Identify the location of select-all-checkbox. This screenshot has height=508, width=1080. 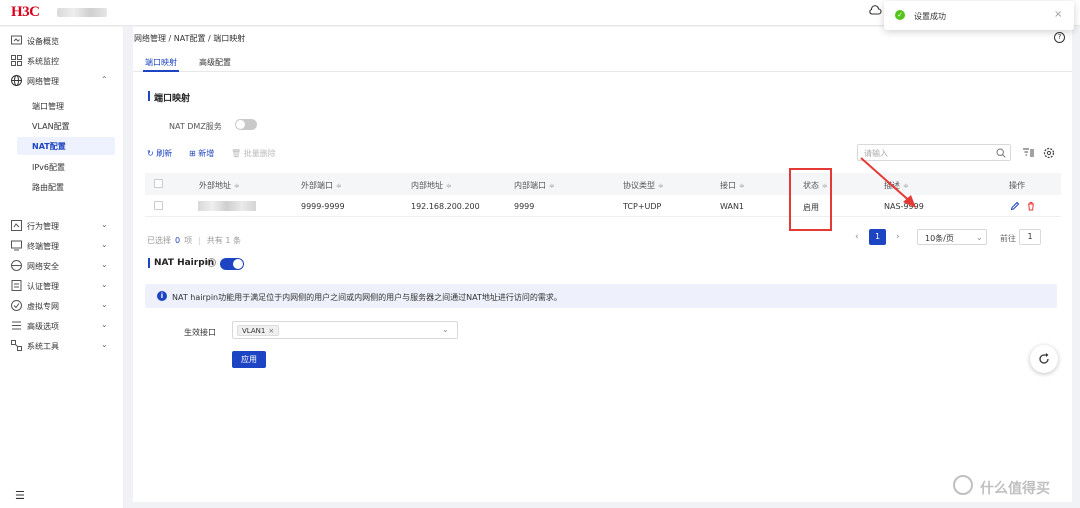
(158, 183).